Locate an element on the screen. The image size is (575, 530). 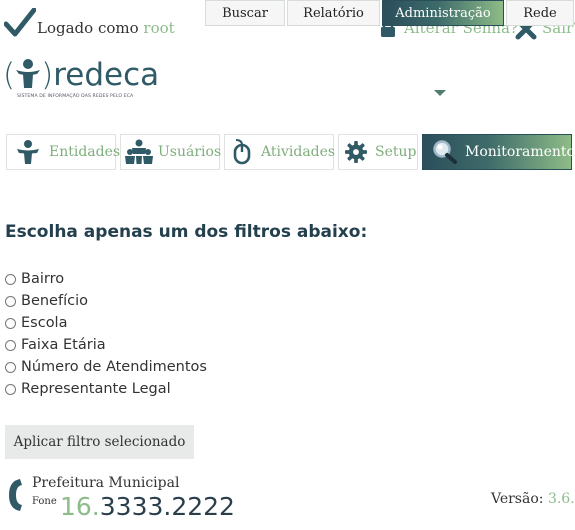
logged-user: root is located at coordinates (159, 28).